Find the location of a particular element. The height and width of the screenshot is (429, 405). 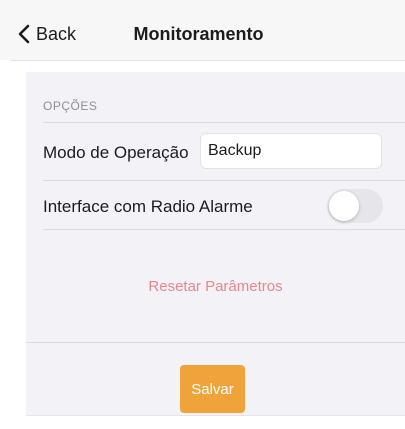

section-header-options: OPÇÕES is located at coordinates (70, 106).